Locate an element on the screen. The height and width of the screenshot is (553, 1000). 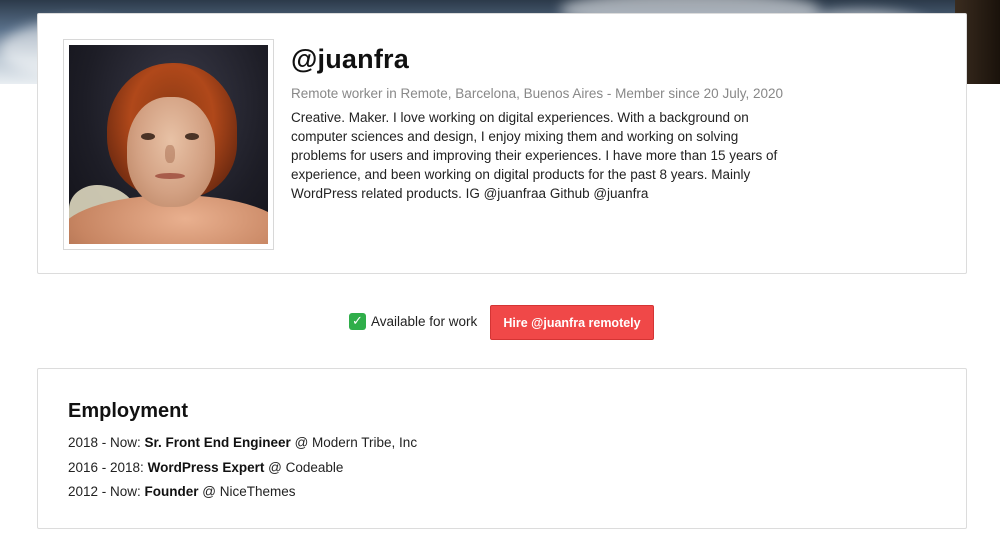
avatar-frame is located at coordinates (168, 144).